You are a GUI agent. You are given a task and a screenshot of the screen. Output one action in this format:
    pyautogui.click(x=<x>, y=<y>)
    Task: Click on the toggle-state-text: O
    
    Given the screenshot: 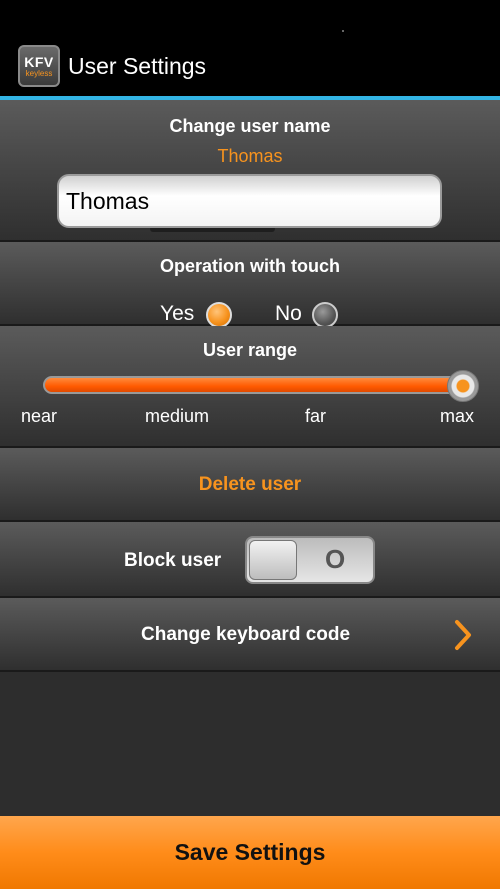 What is the action you would take?
    pyautogui.click(x=335, y=559)
    